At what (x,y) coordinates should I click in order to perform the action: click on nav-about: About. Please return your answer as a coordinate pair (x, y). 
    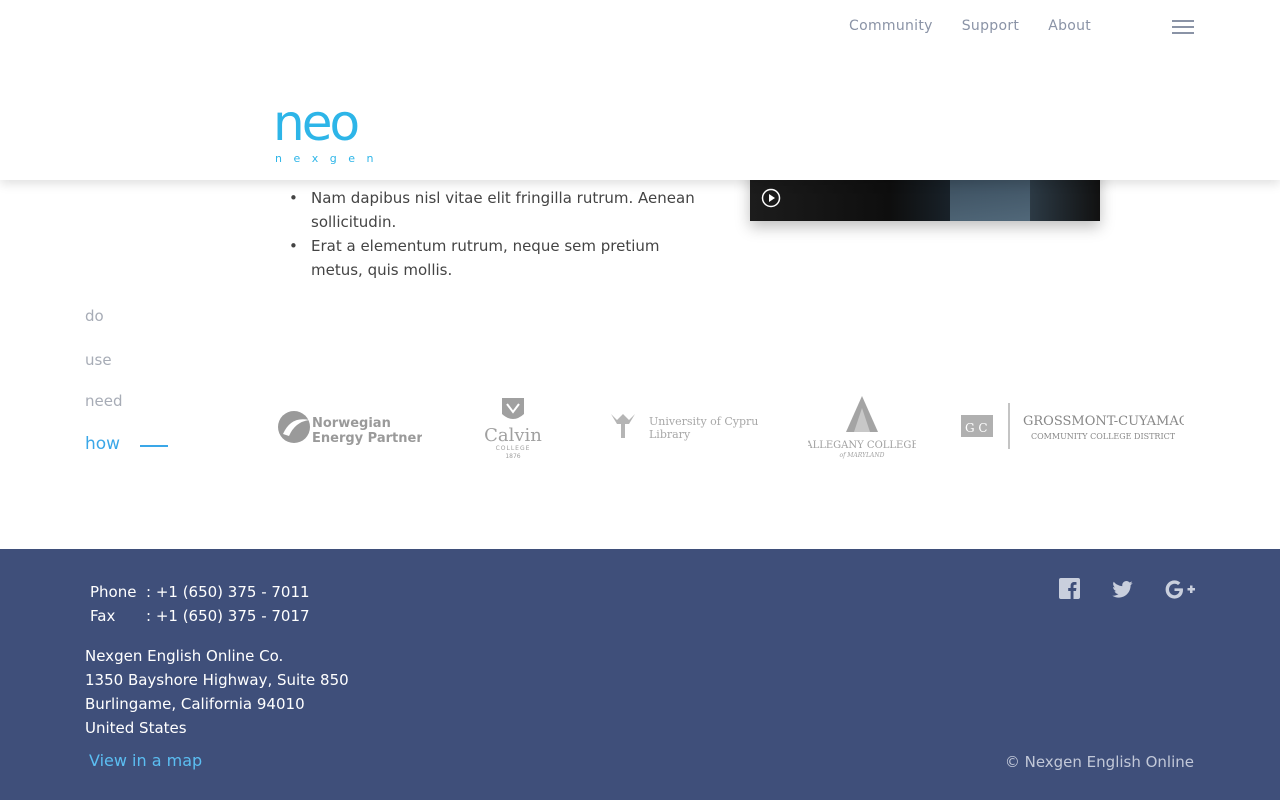
    Looking at the image, I should click on (1069, 26).